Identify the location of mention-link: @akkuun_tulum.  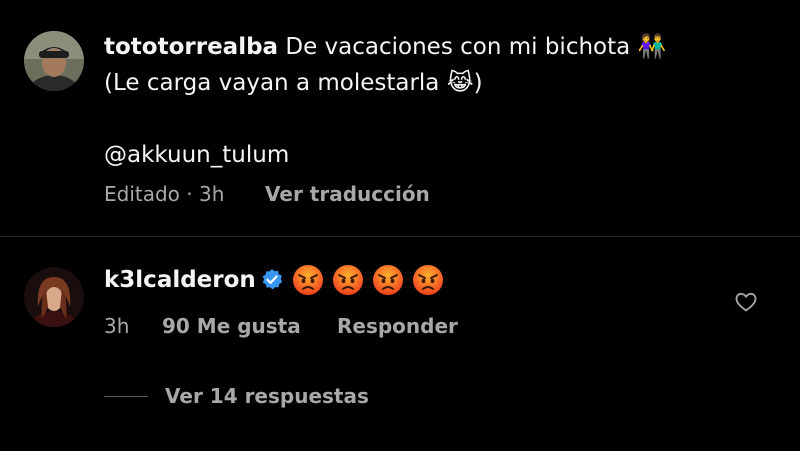
(196, 155).